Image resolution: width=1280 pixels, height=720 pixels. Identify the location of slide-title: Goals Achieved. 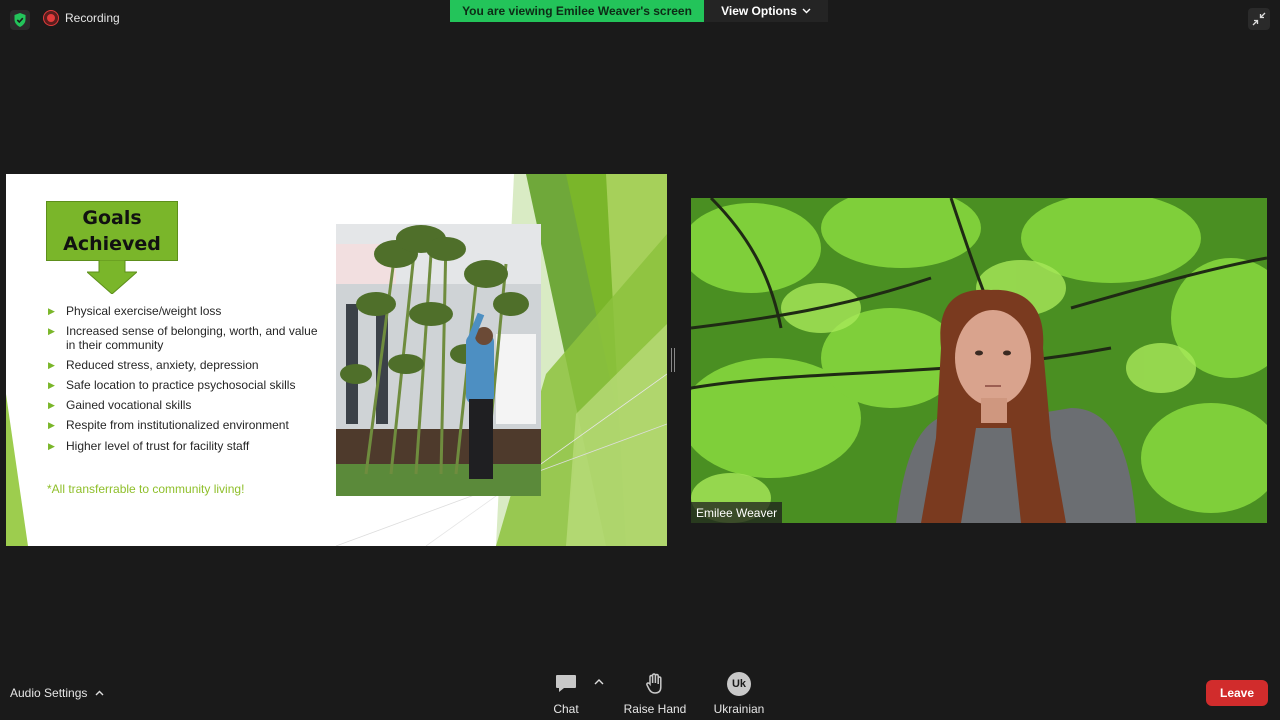
(112, 231).